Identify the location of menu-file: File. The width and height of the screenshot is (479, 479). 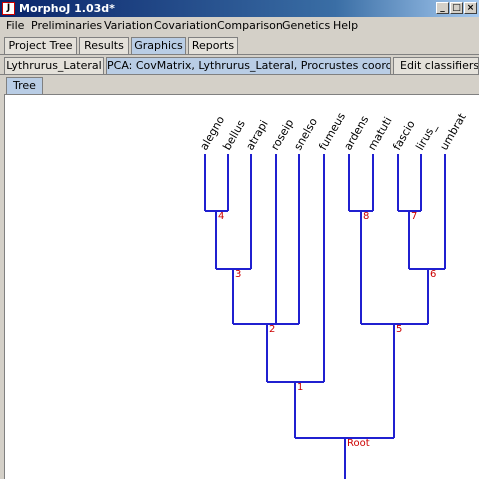
(15, 25).